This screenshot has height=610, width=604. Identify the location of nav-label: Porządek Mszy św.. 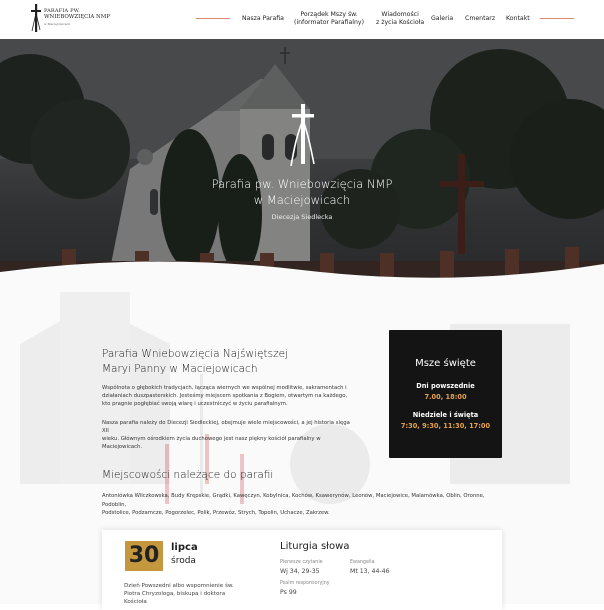
(329, 14).